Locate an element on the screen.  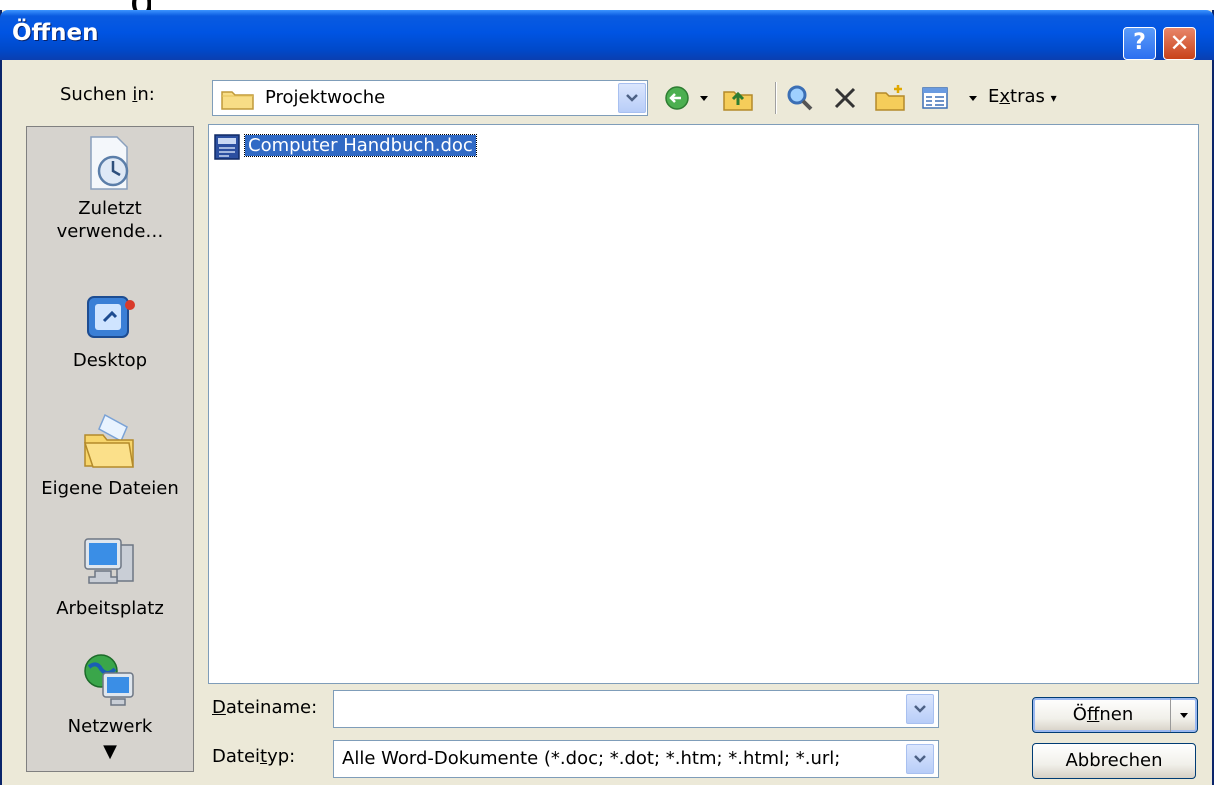
back-button is located at coordinates (677, 98).